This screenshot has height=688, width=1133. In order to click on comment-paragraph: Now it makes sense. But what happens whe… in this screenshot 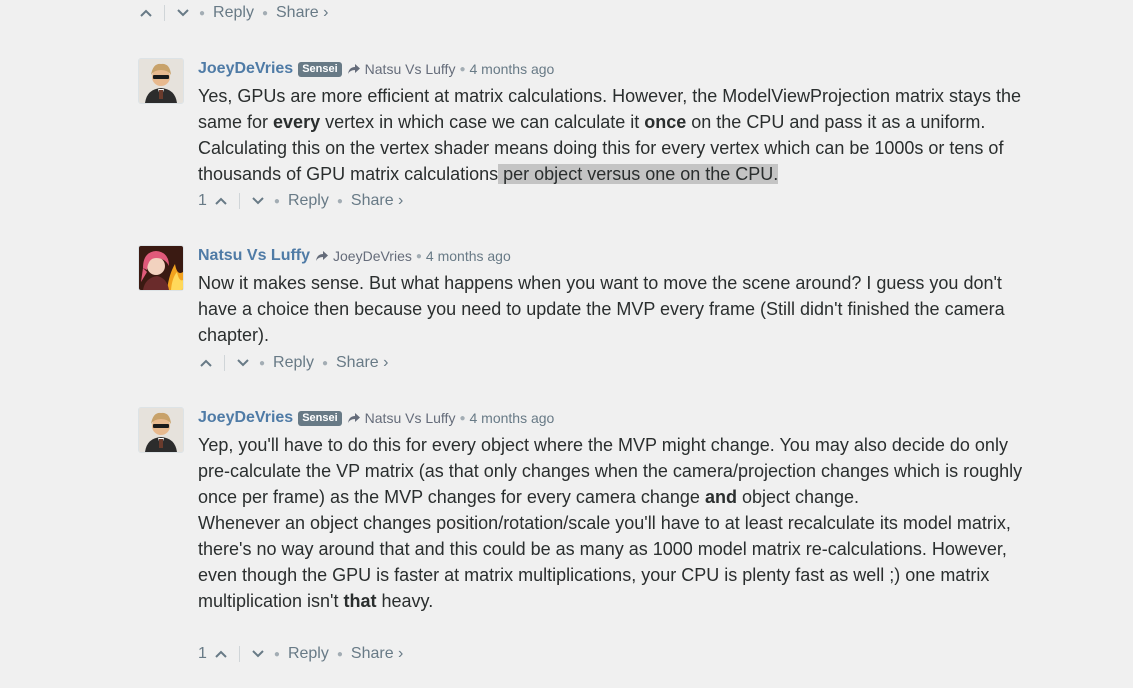, I will do `click(601, 309)`.